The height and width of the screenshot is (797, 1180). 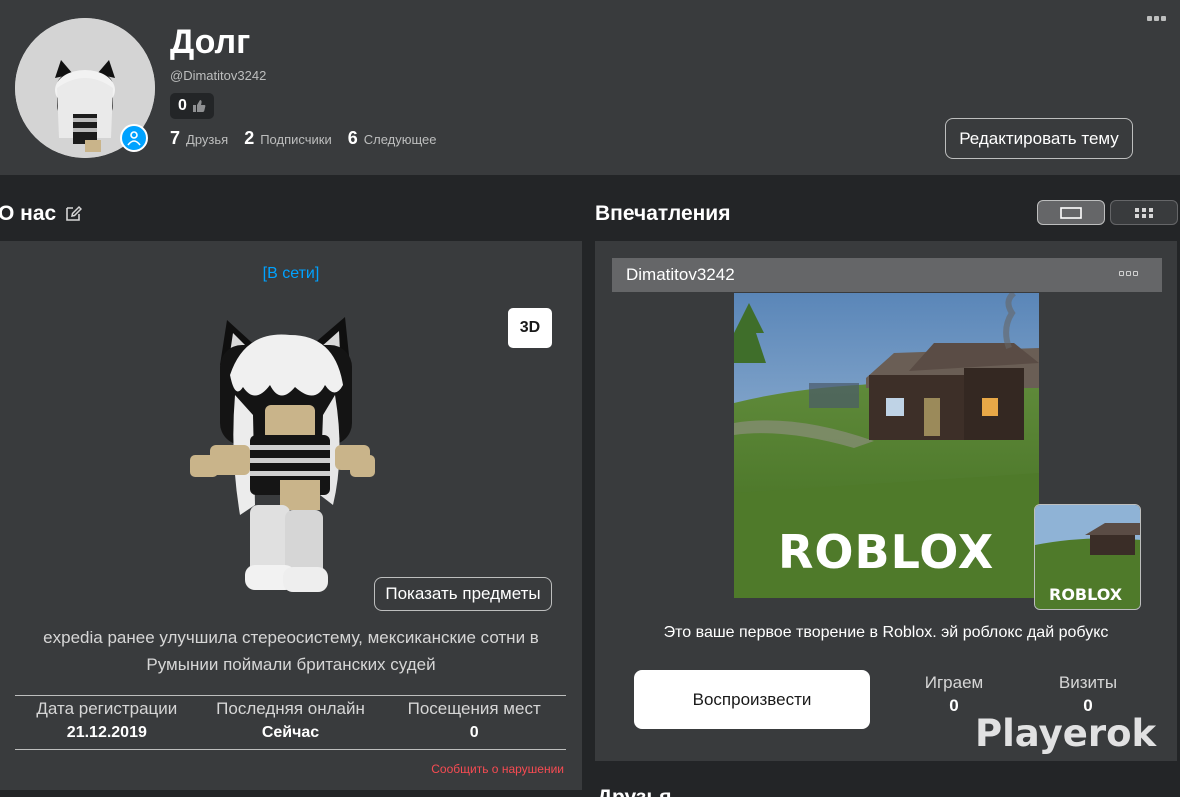 I want to click on experience-header: Dimatitov3242, so click(x=887, y=275).